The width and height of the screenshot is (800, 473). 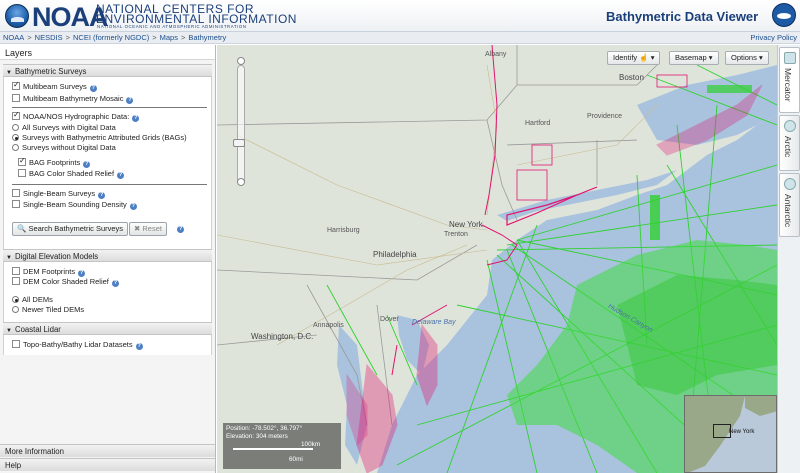 What do you see at coordinates (49, 37) in the screenshot?
I see `breadcrumb-nesdis: NESDIS` at bounding box center [49, 37].